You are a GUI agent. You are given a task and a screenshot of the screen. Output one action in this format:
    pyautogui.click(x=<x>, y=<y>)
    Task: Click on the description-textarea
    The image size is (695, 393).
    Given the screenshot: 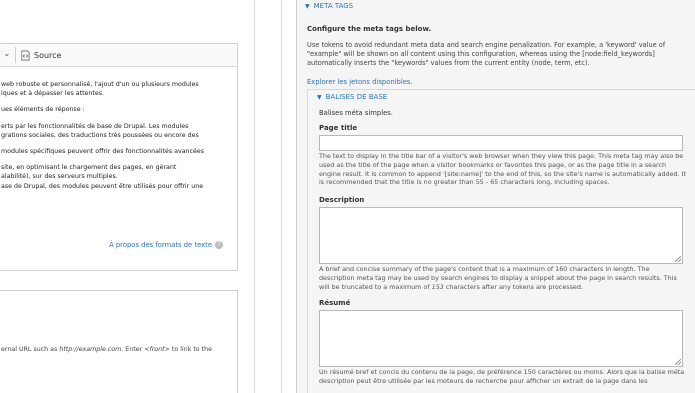 What is the action you would take?
    pyautogui.click(x=501, y=235)
    